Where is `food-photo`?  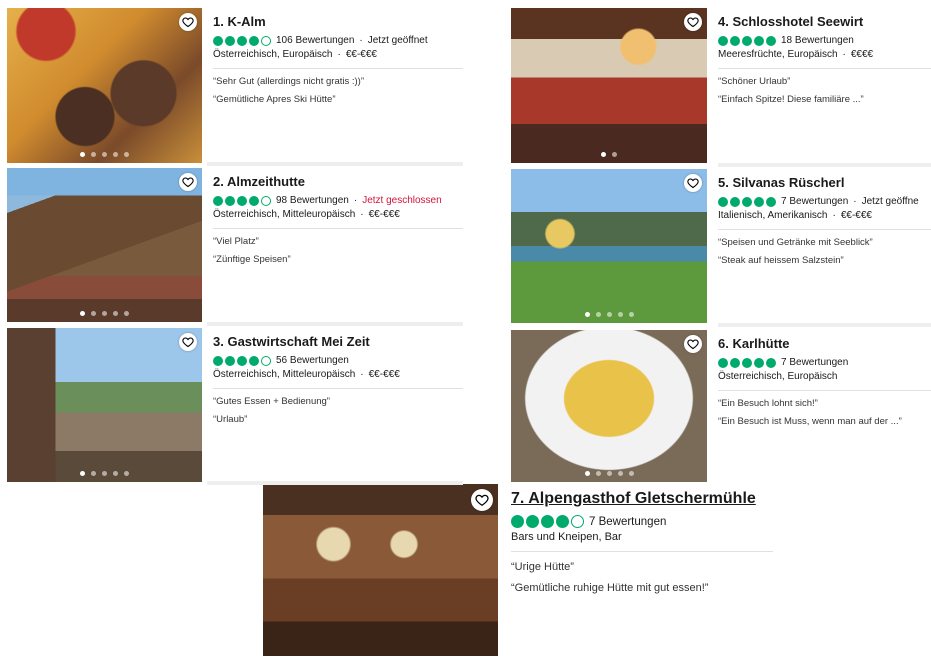
food-photo is located at coordinates (104, 85).